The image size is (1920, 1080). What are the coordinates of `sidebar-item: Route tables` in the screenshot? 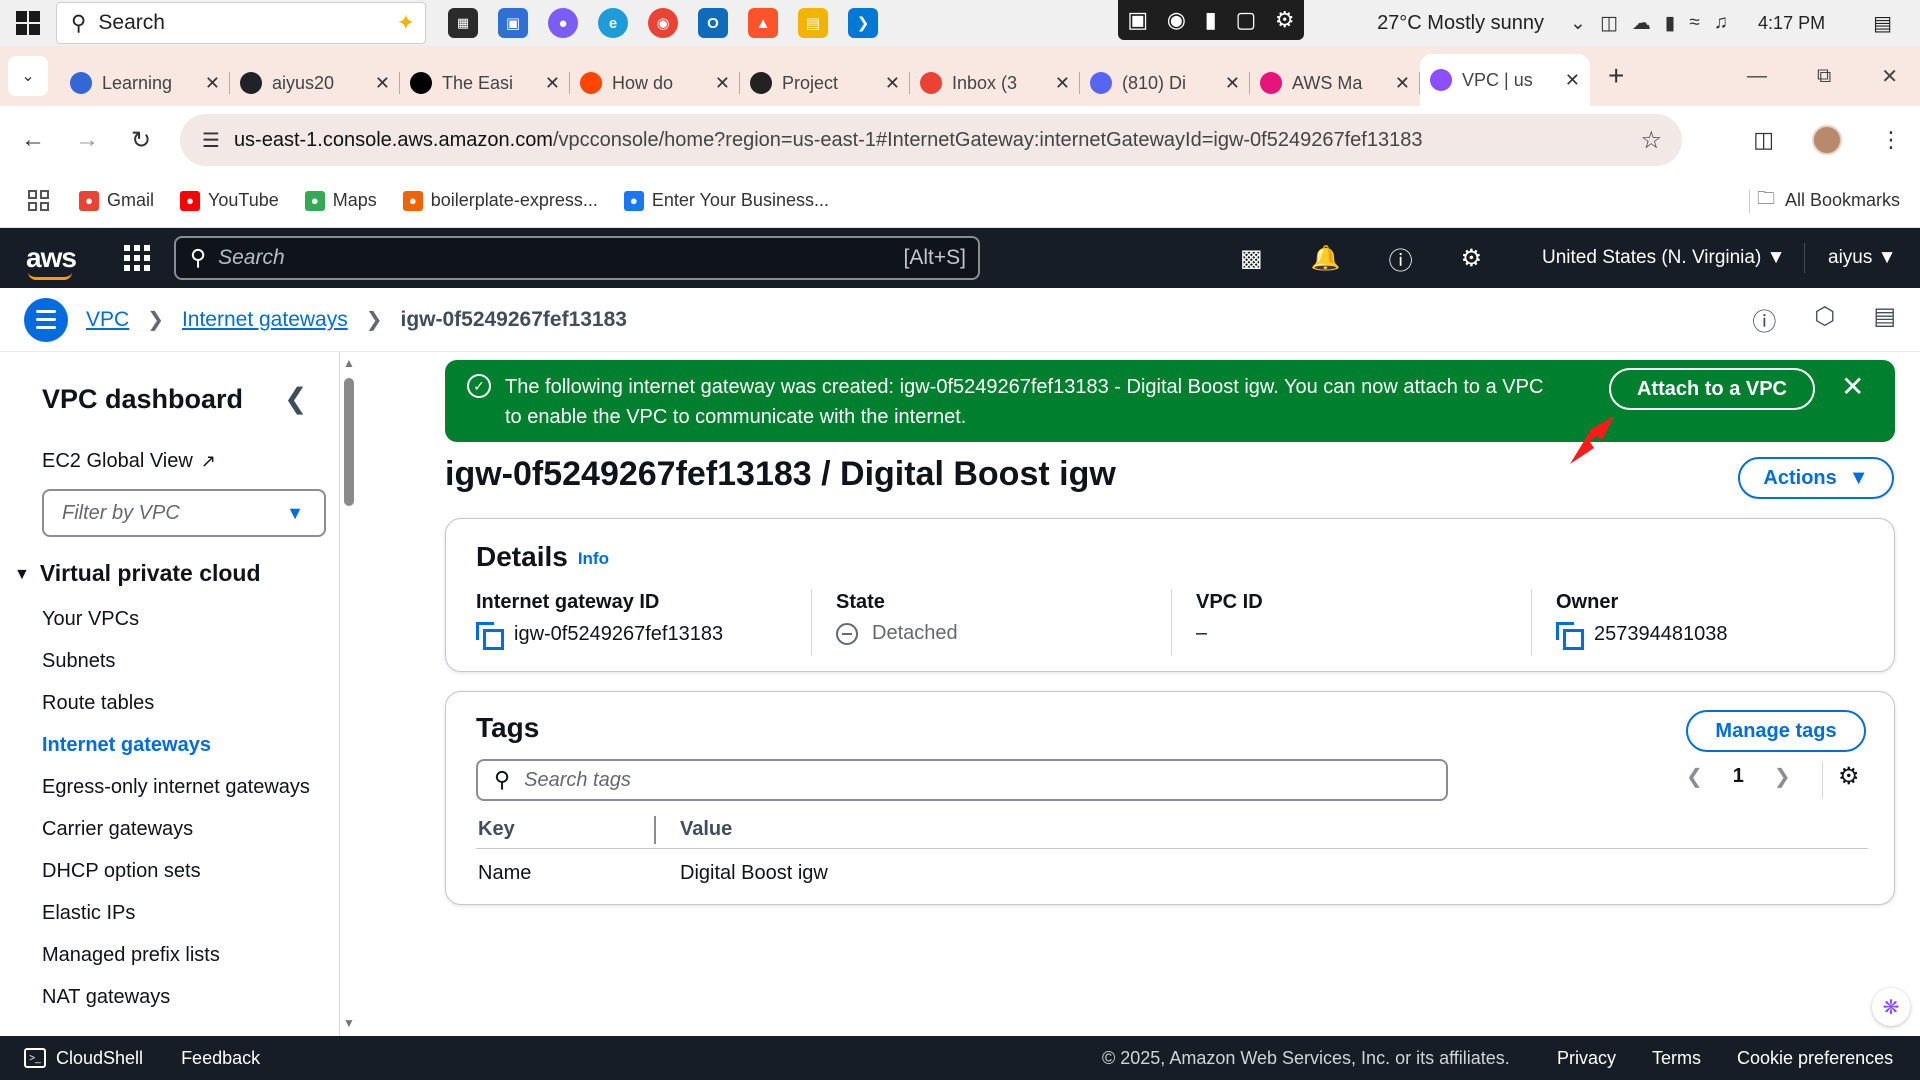 It's located at (177, 703).